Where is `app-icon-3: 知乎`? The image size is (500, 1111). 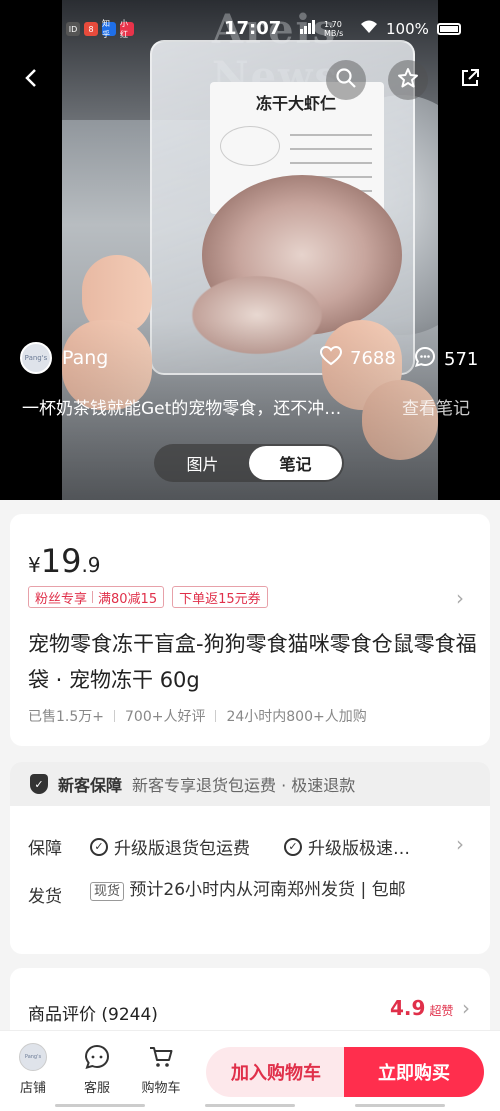
app-icon-3: 知乎 is located at coordinates (109, 29).